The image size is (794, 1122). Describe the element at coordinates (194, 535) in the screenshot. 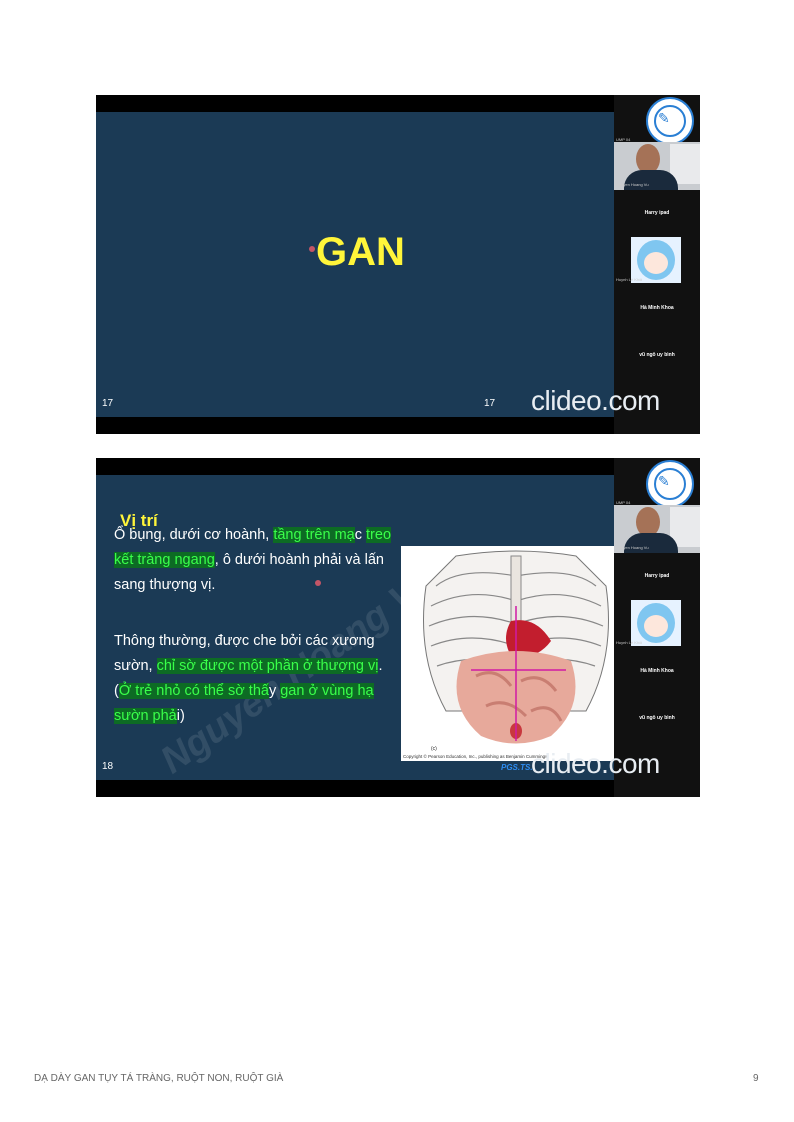

I see `text: Ổ bụng, dưới cơ hoành,` at that location.